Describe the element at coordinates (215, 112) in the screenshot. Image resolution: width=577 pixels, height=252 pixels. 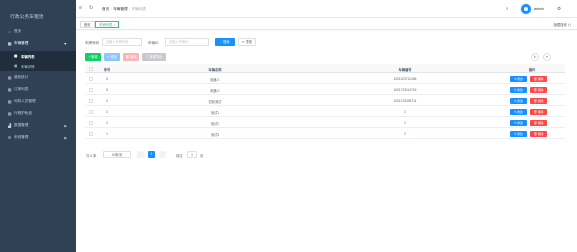
I see `cell-name: 测试1` at that location.